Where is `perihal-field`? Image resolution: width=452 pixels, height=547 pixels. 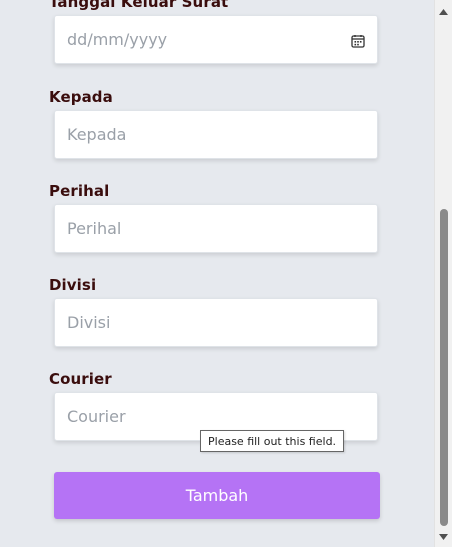
perihal-field is located at coordinates (216, 228).